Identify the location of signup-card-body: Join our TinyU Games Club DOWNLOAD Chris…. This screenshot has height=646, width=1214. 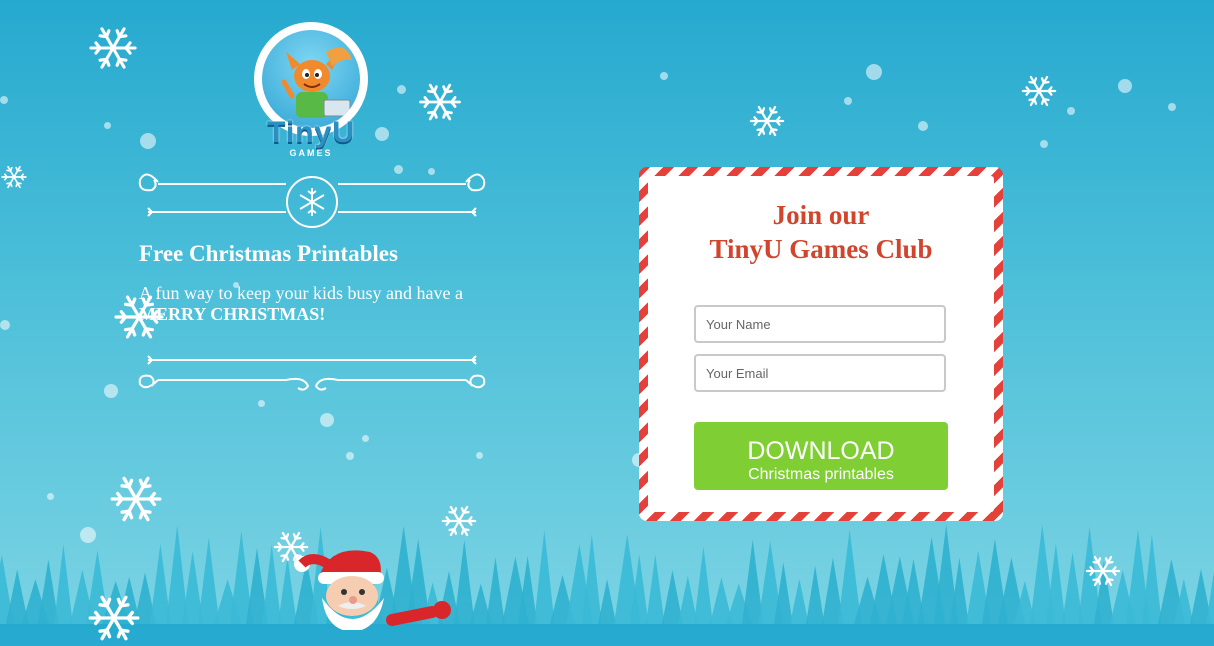
(821, 344).